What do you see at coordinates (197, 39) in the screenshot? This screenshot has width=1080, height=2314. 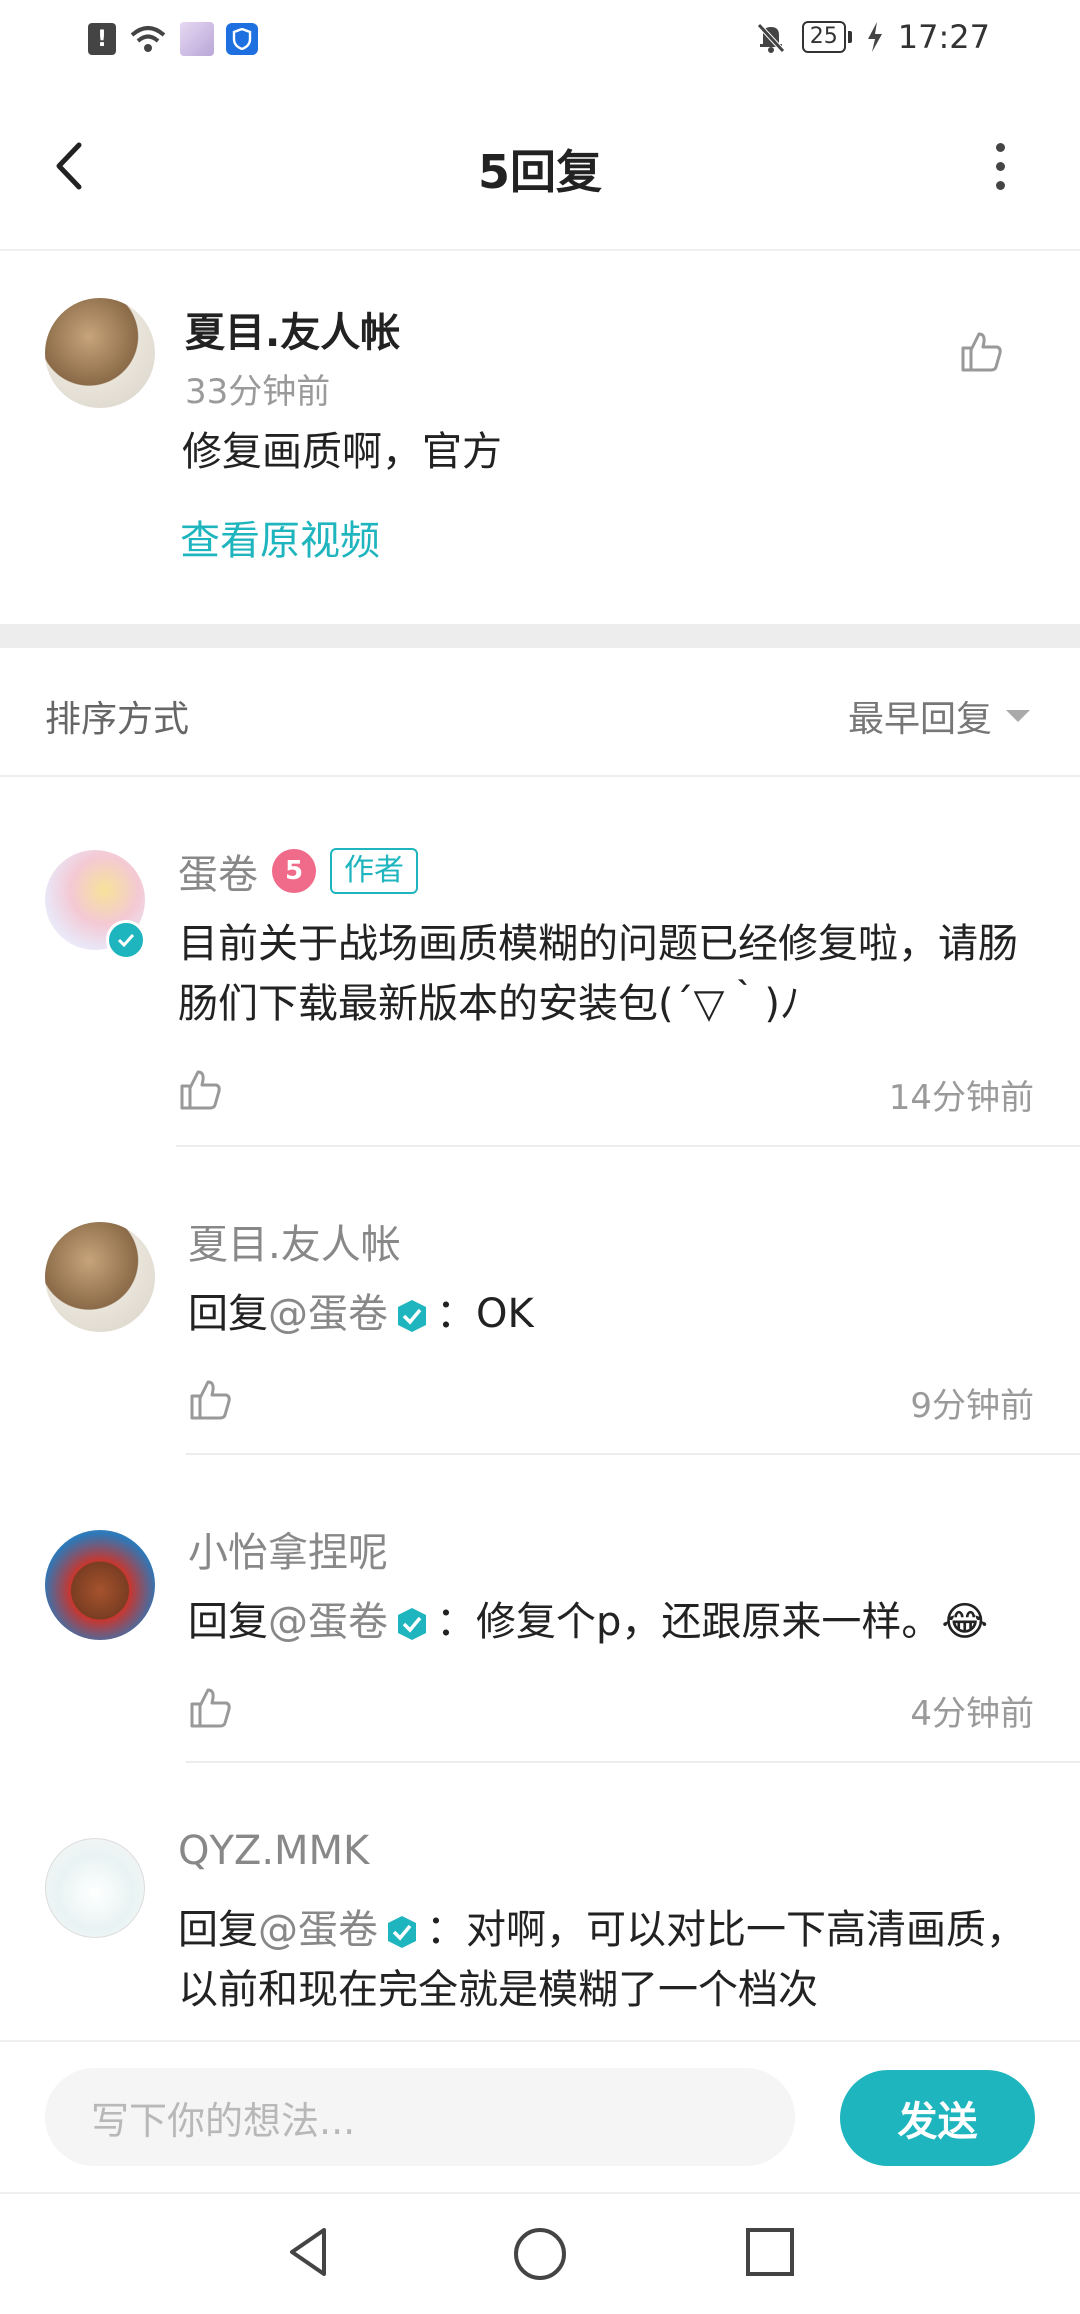 I see `app-avatar-icon` at bounding box center [197, 39].